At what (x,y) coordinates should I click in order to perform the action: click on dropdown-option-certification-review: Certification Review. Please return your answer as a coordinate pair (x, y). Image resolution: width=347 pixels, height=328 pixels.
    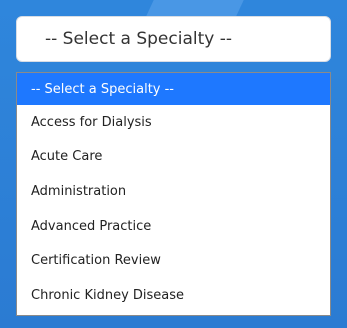
    Looking at the image, I should click on (173, 260).